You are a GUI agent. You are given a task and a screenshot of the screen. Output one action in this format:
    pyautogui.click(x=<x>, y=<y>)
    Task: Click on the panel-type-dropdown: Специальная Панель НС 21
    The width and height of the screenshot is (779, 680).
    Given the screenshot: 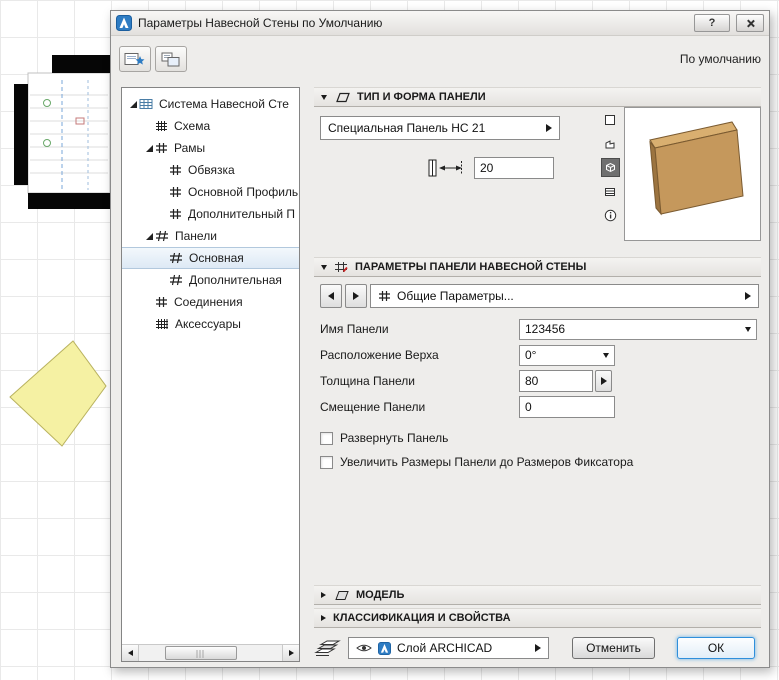 What is the action you would take?
    pyautogui.click(x=440, y=128)
    